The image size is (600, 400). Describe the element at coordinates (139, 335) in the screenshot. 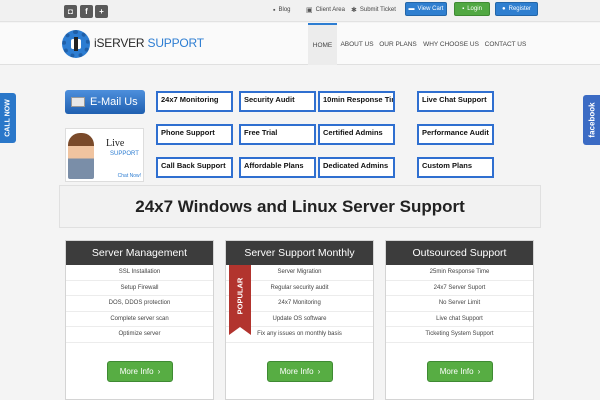

I see `plan-feature: Optimize server` at that location.